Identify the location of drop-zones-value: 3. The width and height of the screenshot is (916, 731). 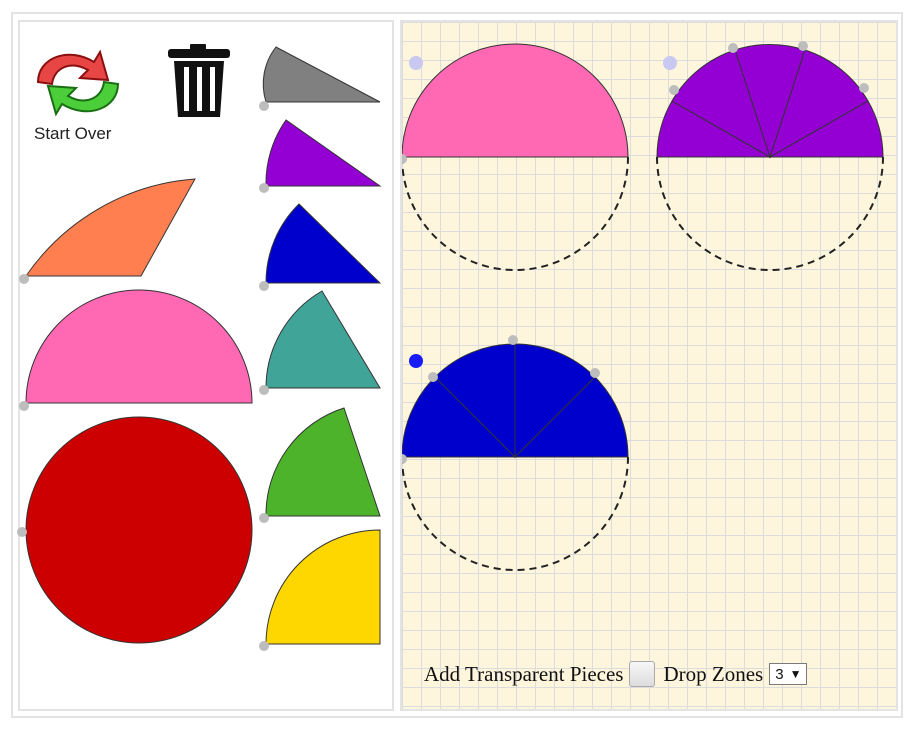
(779, 674).